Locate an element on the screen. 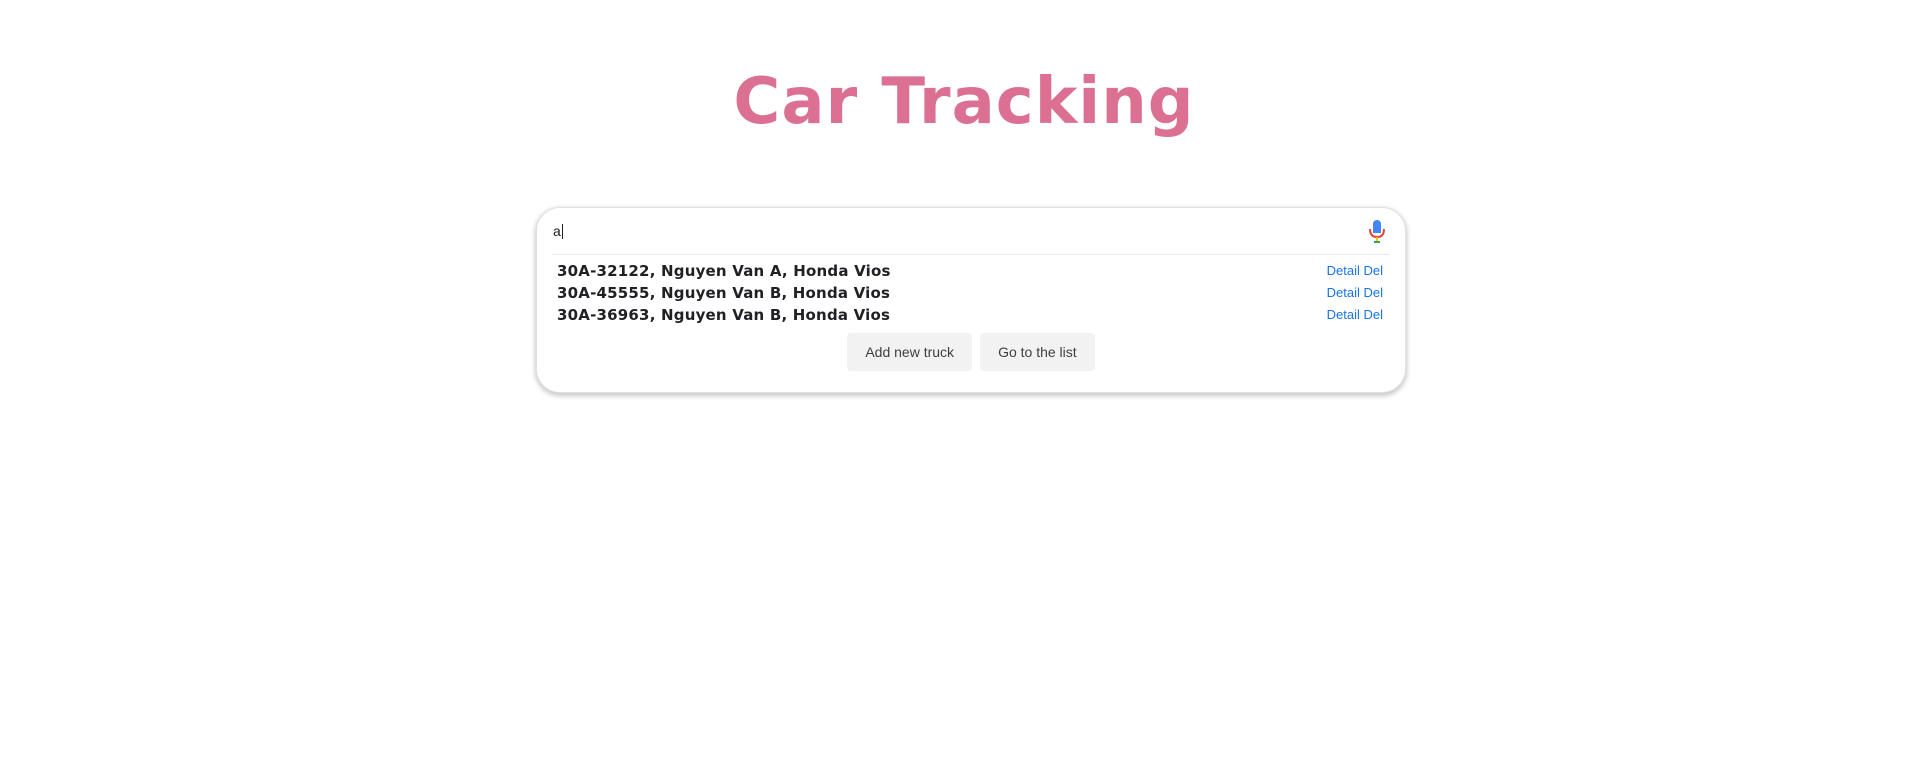 The width and height of the screenshot is (1920, 776). list-item-text: 30A-32122, Nguyen Van A, Honda Vios is located at coordinates (724, 271).